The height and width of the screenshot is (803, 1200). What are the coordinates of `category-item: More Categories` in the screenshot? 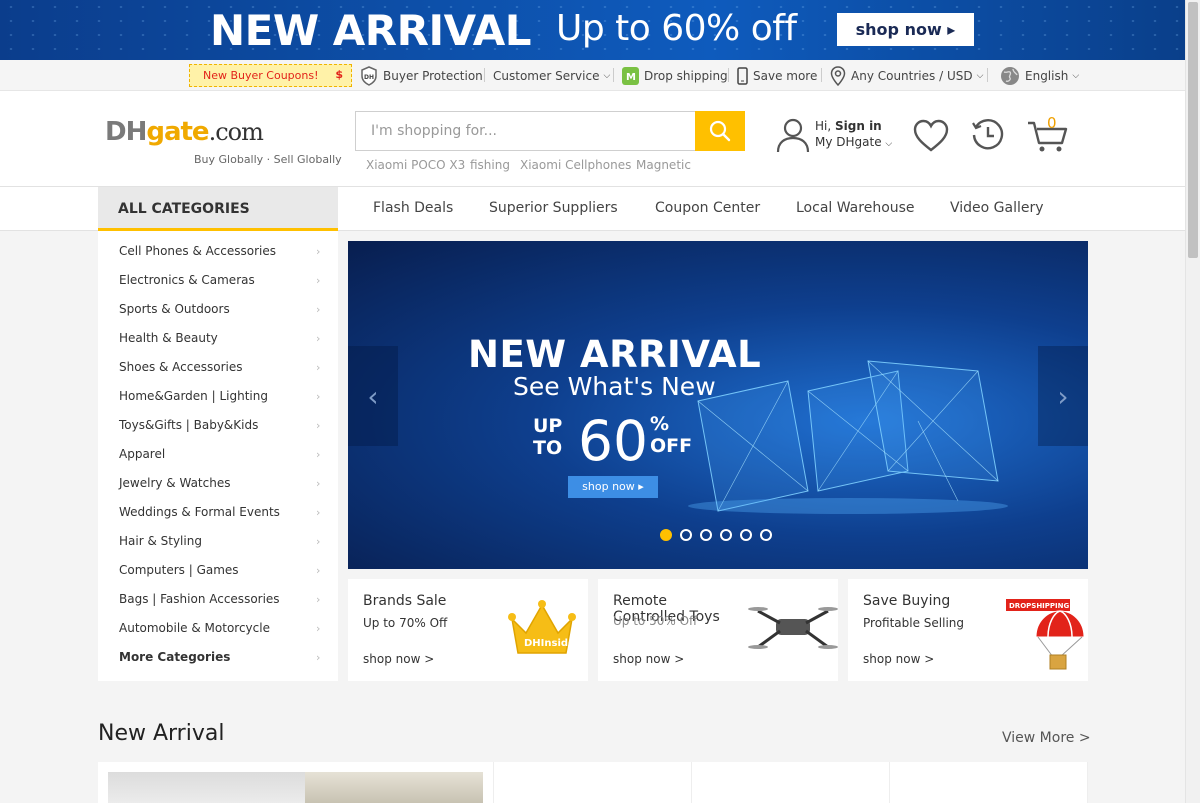 It's located at (174, 657).